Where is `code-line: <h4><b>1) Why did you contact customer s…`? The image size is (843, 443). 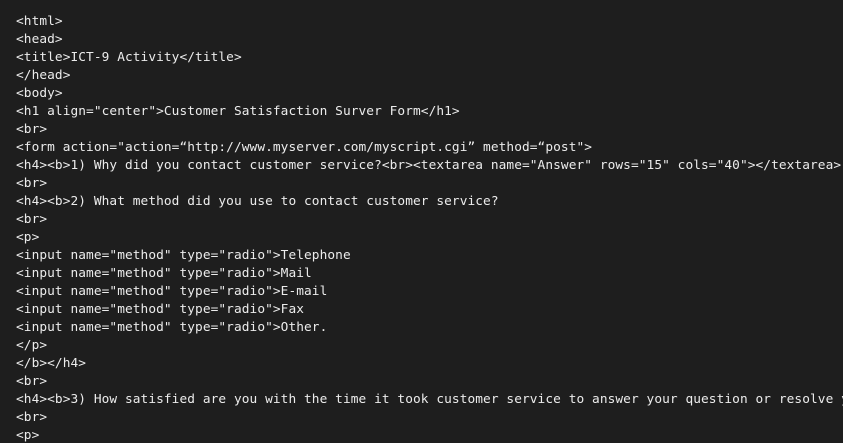 code-line: <h4><b>1) Why did you contact customer s… is located at coordinates (429, 165).